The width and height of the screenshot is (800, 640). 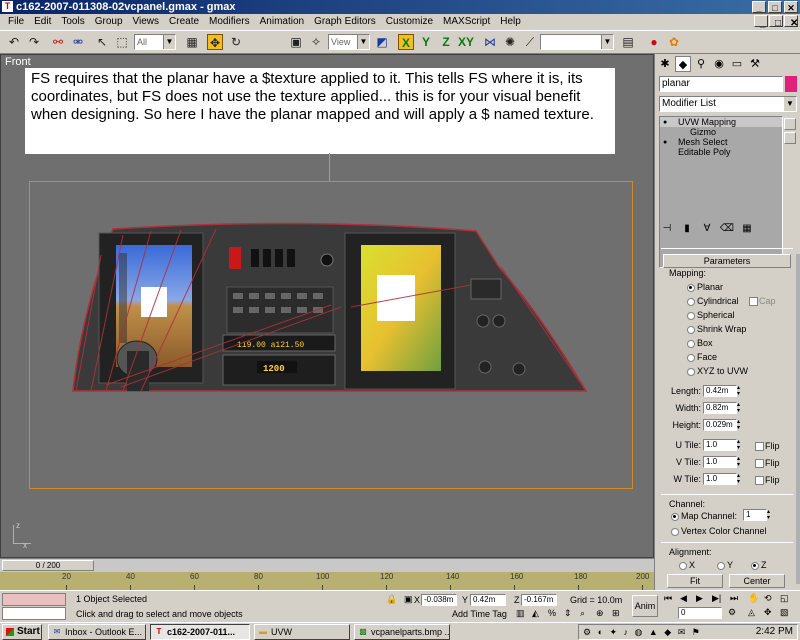 What do you see at coordinates (667, 229) in the screenshot?
I see `pin-stack-icon: ⊣` at bounding box center [667, 229].